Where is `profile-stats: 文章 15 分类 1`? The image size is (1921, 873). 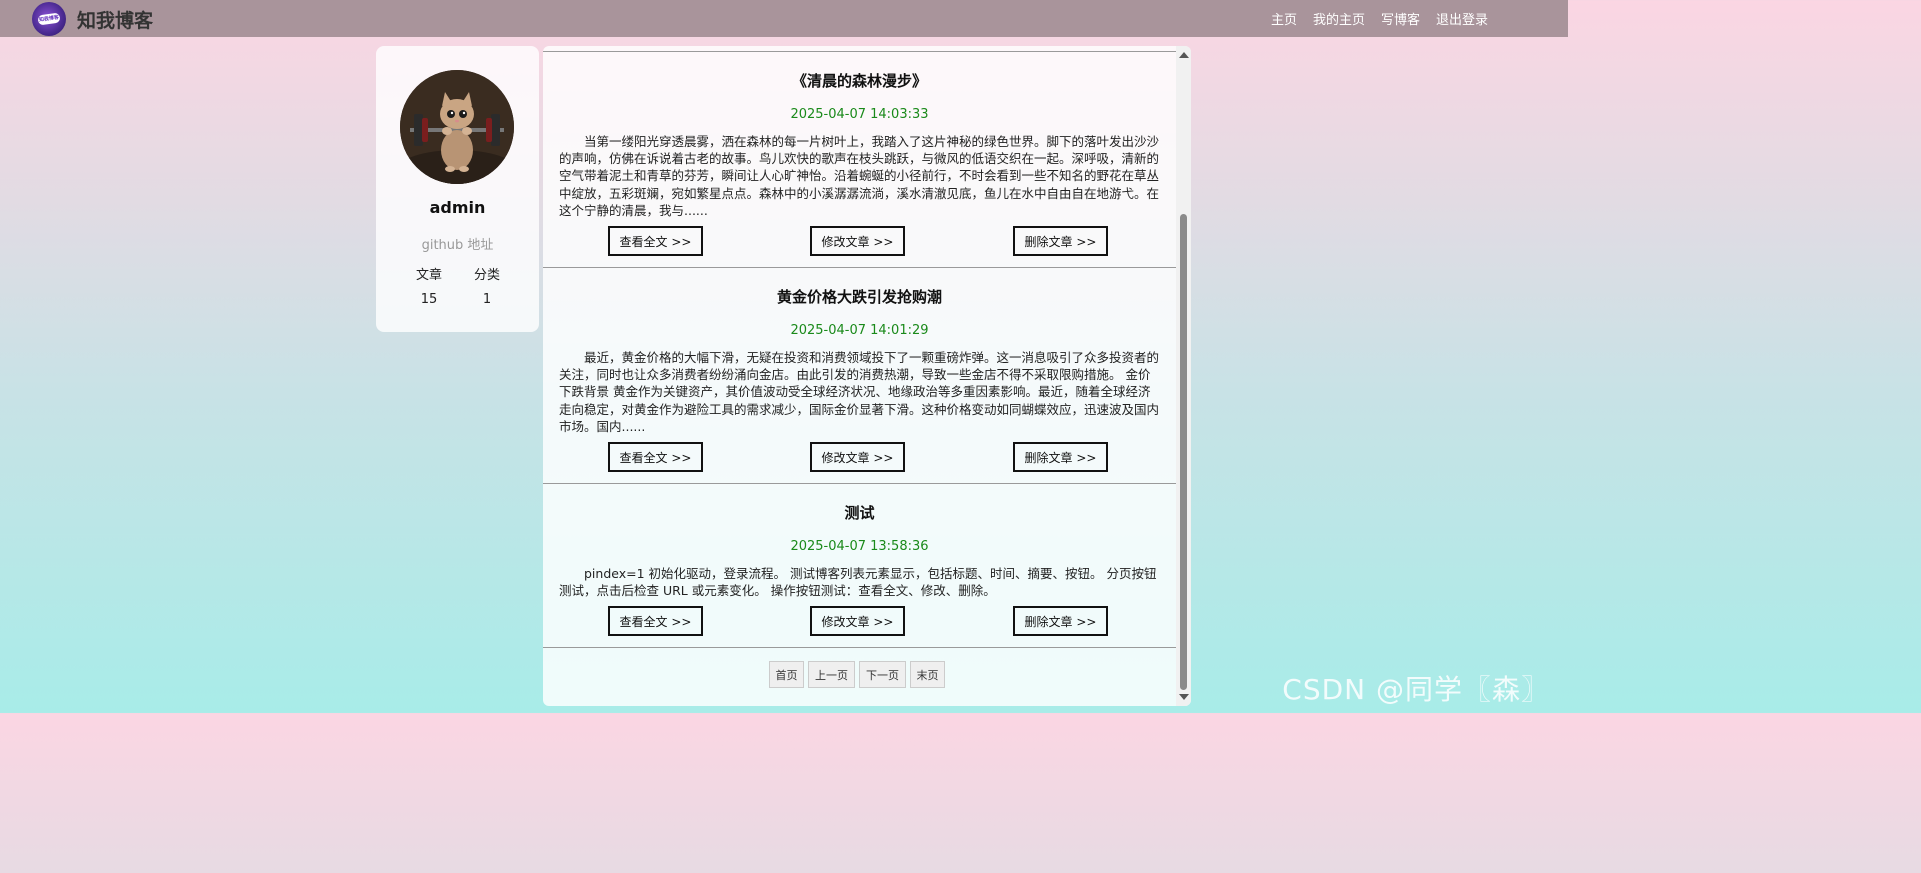 profile-stats: 文章 15 分类 1 is located at coordinates (458, 285).